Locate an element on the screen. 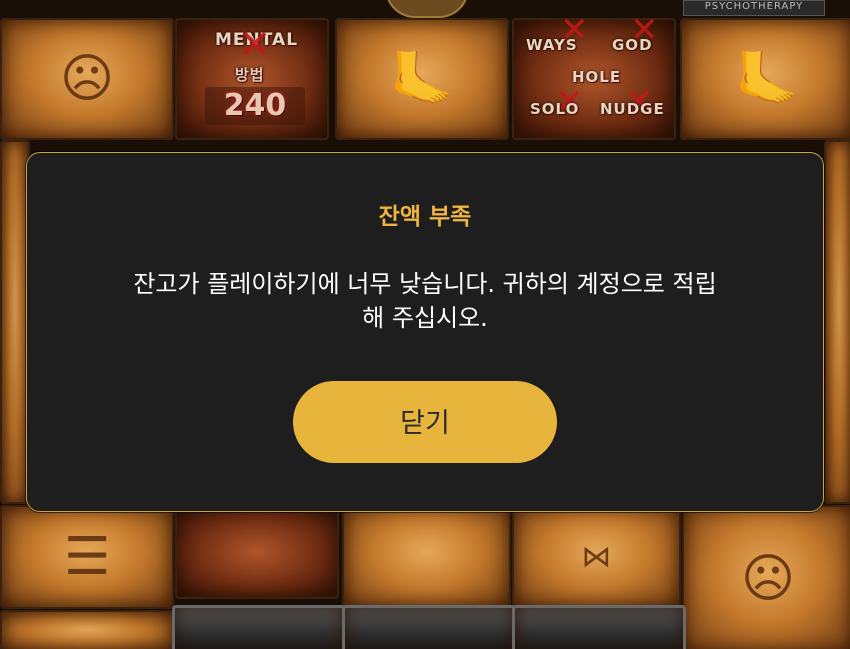 This screenshot has width=850, height=649. reel-symbol-boy-portrait: ☹ is located at coordinates (87, 79).